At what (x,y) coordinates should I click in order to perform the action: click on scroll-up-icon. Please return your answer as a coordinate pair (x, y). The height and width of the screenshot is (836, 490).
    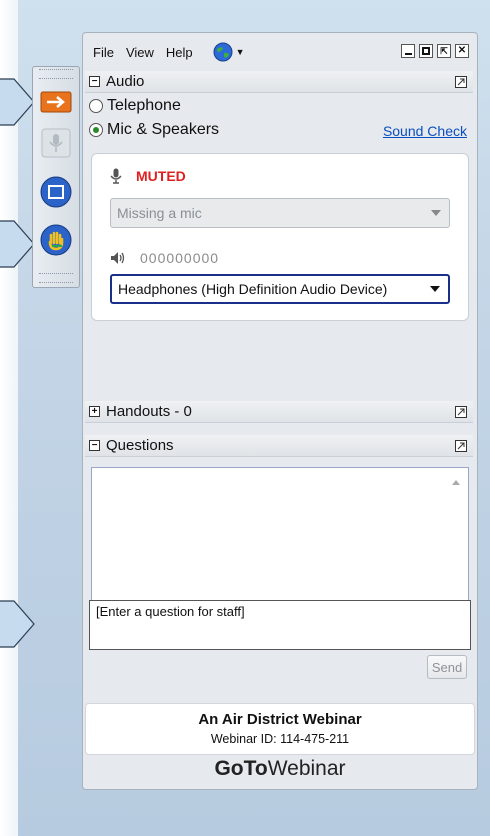
    Looking at the image, I should click on (456, 482).